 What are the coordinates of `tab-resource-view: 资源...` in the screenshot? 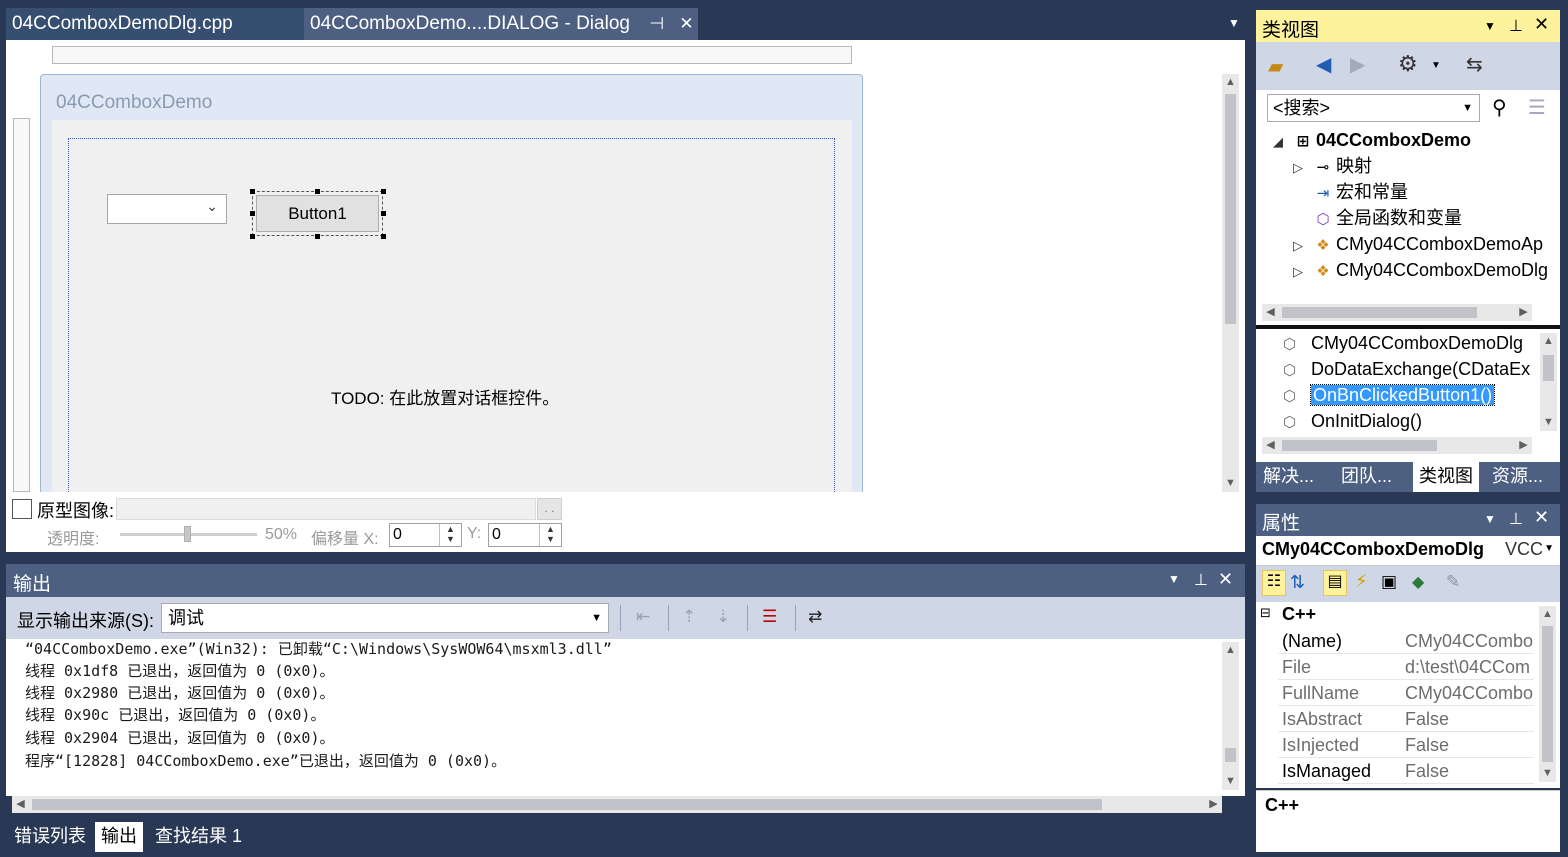 It's located at (1517, 477).